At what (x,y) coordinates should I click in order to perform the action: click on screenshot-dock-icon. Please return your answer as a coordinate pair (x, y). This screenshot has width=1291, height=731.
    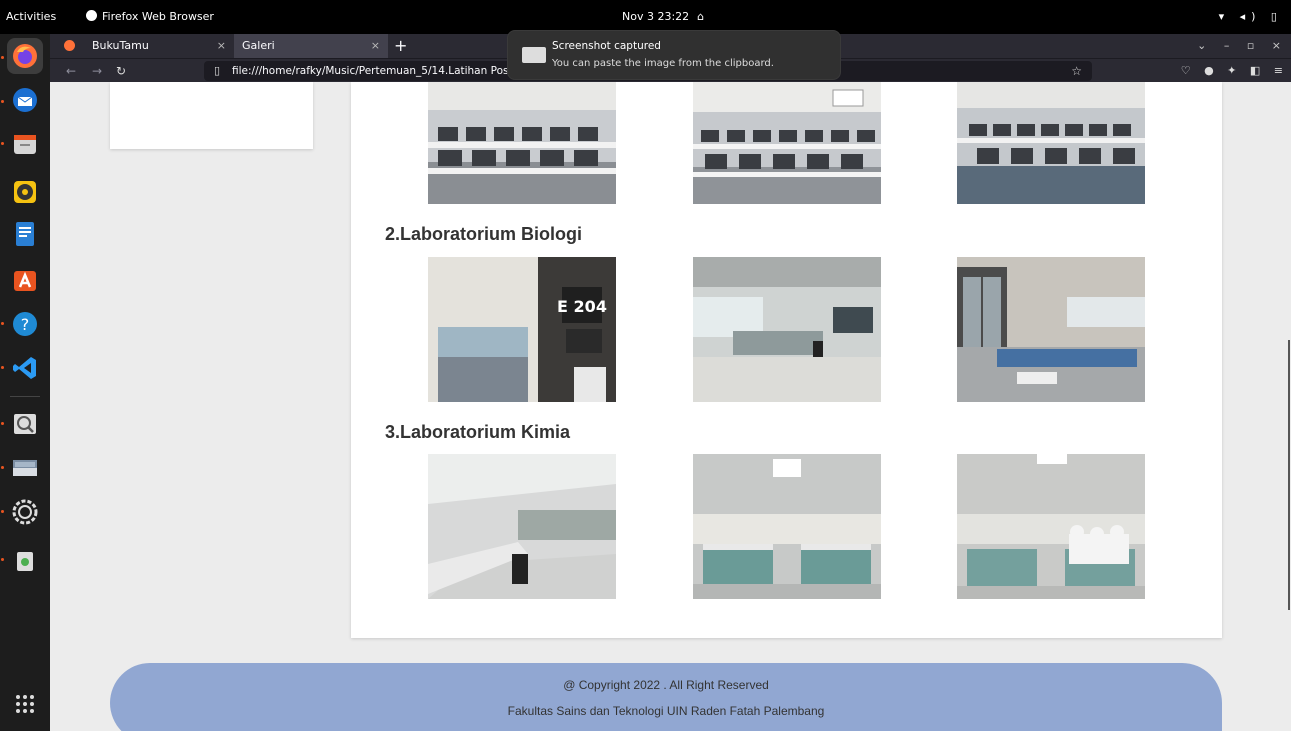
    Looking at the image, I should click on (25, 468).